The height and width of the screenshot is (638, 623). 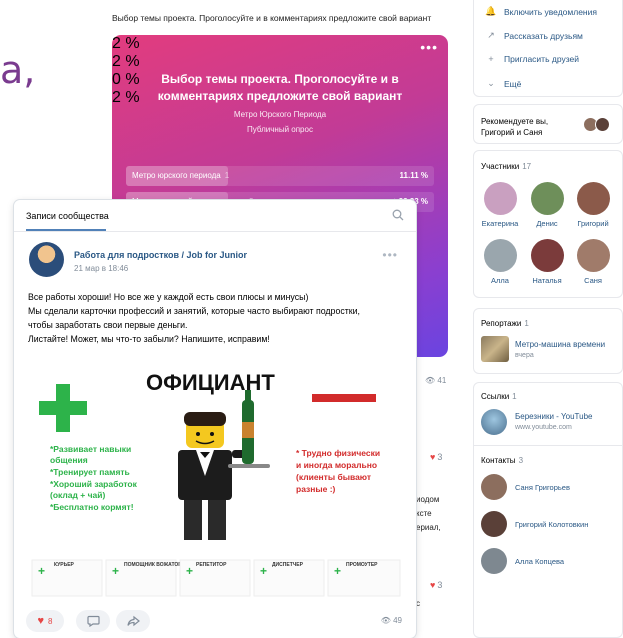 I want to click on share-icon: ↗, so click(x=491, y=35).